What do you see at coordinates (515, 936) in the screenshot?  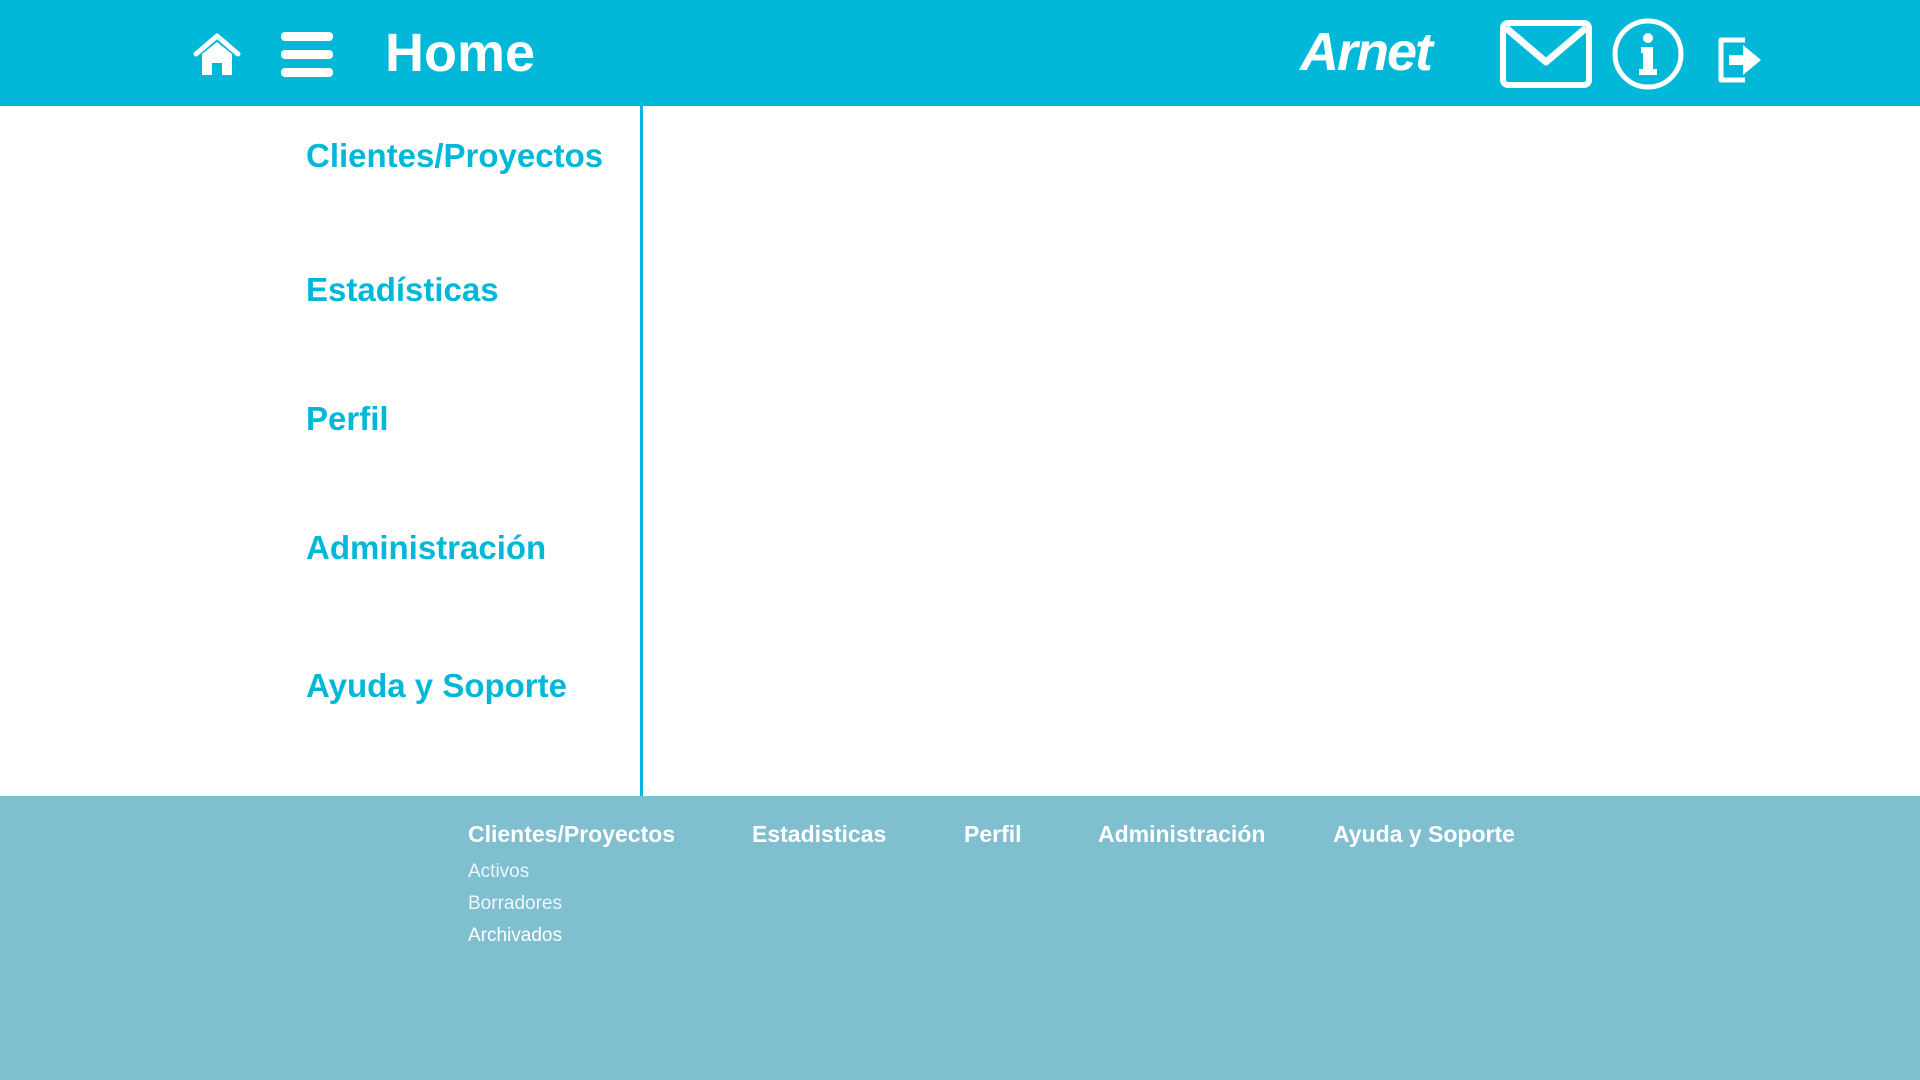 I see `footer-sublink-archivados: Archivados` at bounding box center [515, 936].